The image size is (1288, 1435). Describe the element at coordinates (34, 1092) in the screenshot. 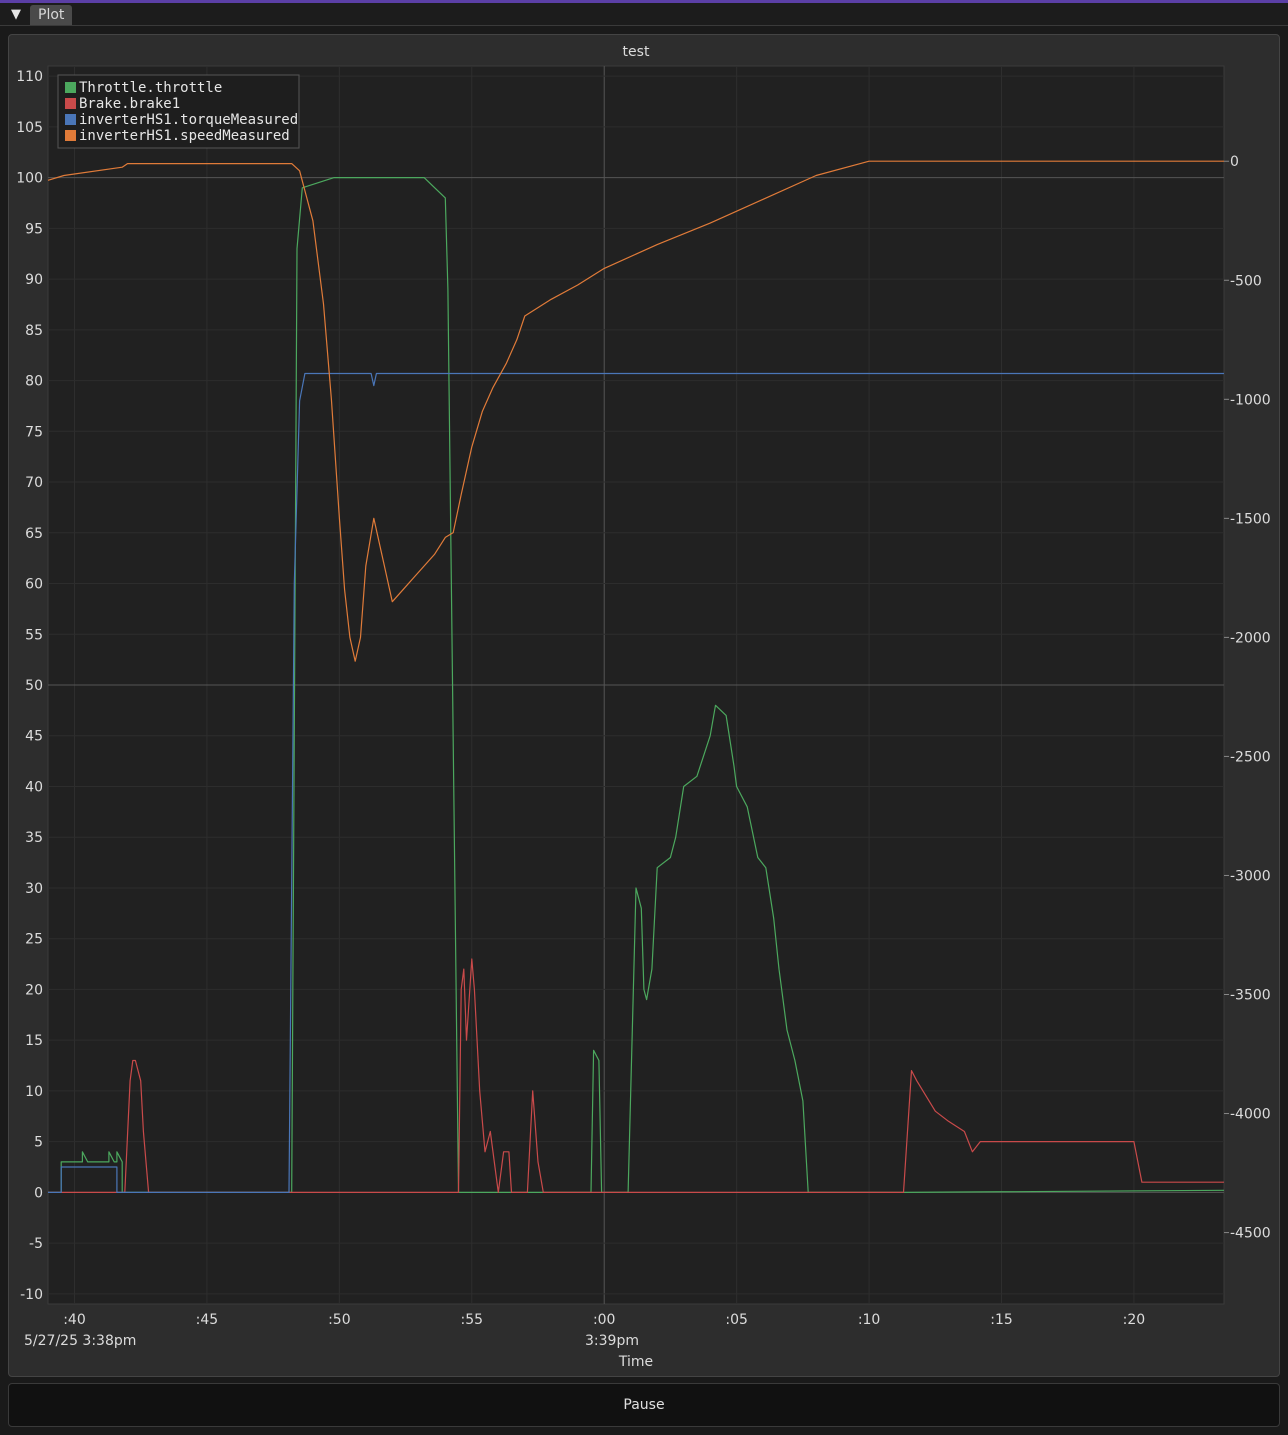

I see `y-left-tick-label: 10` at that location.